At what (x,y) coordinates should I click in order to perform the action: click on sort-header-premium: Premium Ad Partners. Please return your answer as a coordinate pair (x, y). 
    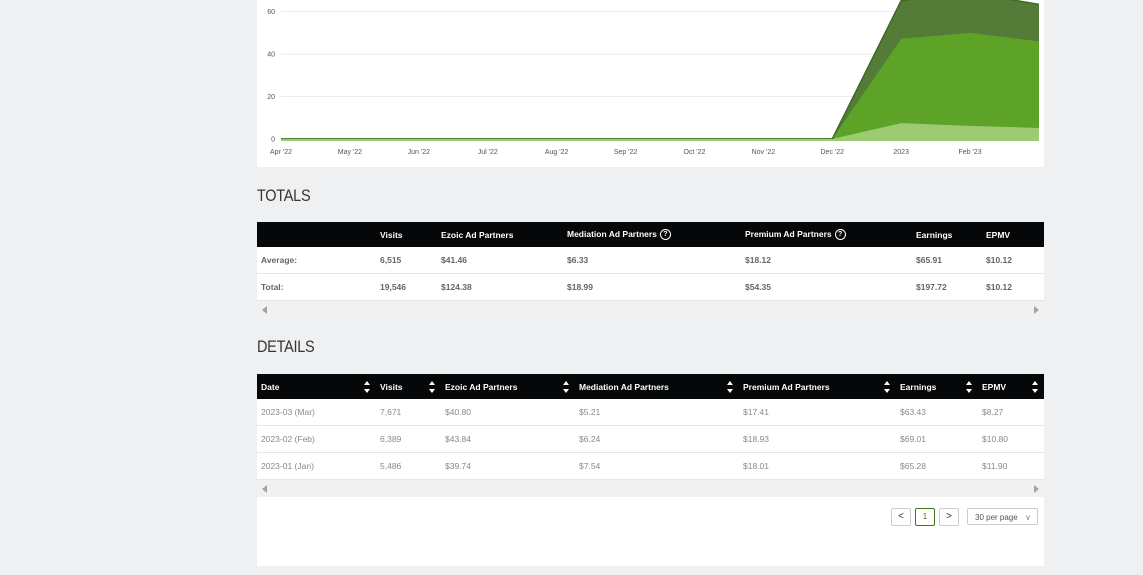
    Looking at the image, I should click on (817, 386).